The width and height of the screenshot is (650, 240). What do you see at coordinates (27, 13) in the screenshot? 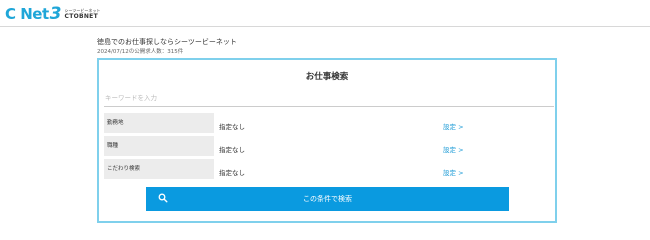
I see `logo-mark: C Net` at bounding box center [27, 13].